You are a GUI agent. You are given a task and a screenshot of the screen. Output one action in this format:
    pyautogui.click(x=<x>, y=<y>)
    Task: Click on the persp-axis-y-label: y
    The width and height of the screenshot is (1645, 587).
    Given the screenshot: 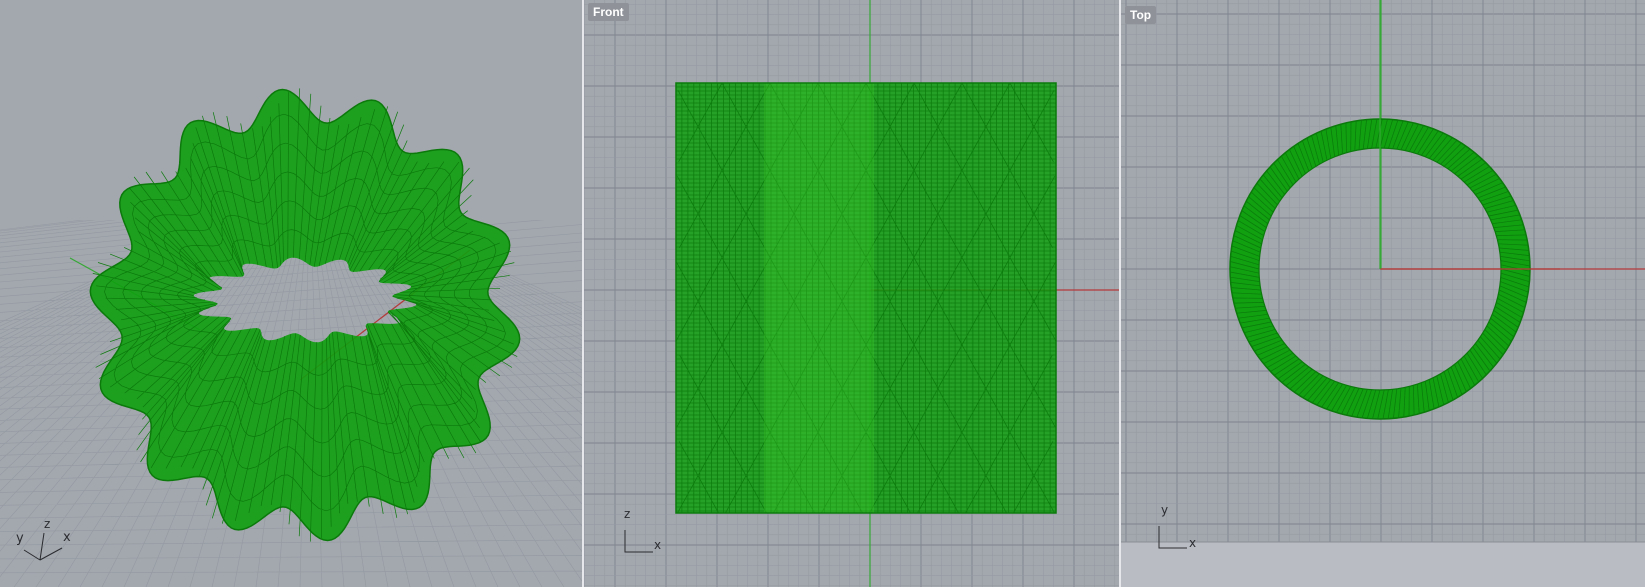 What is the action you would take?
    pyautogui.click(x=20, y=538)
    